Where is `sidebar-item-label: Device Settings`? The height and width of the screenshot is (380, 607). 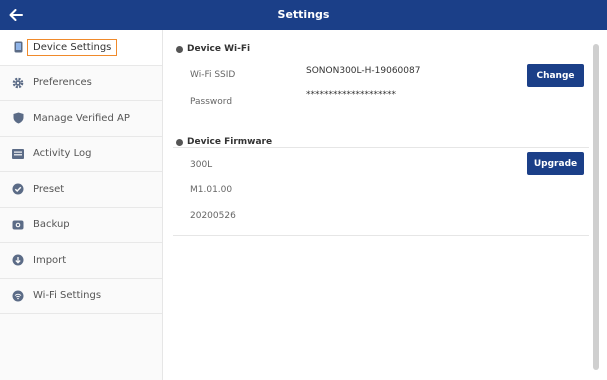 sidebar-item-label: Device Settings is located at coordinates (72, 47).